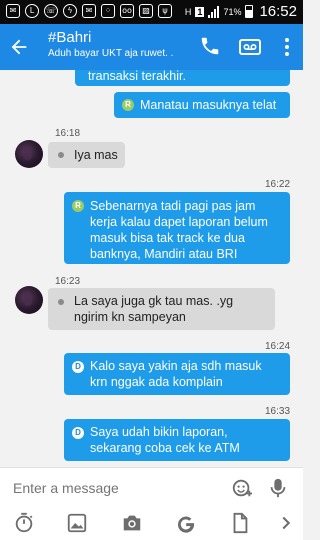  Describe the element at coordinates (165, 11) in the screenshot. I see `usb-icon: ψ` at that location.